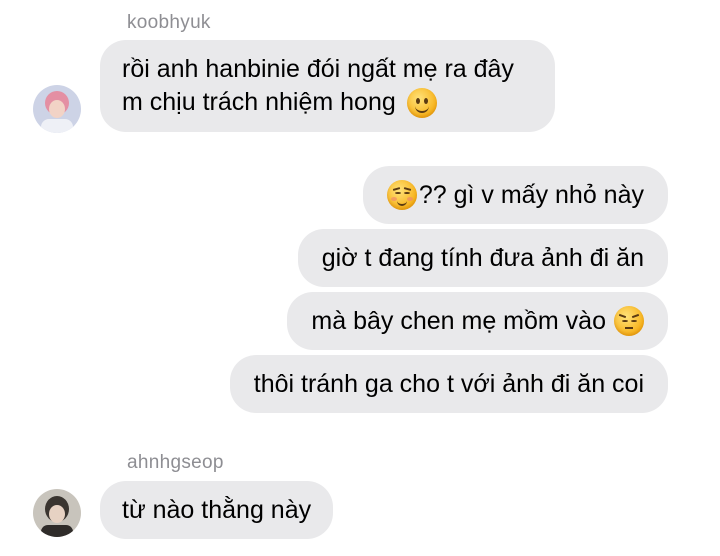 The image size is (720, 556). What do you see at coordinates (401, 195) in the screenshot?
I see `relieved-face-emoji` at bounding box center [401, 195].